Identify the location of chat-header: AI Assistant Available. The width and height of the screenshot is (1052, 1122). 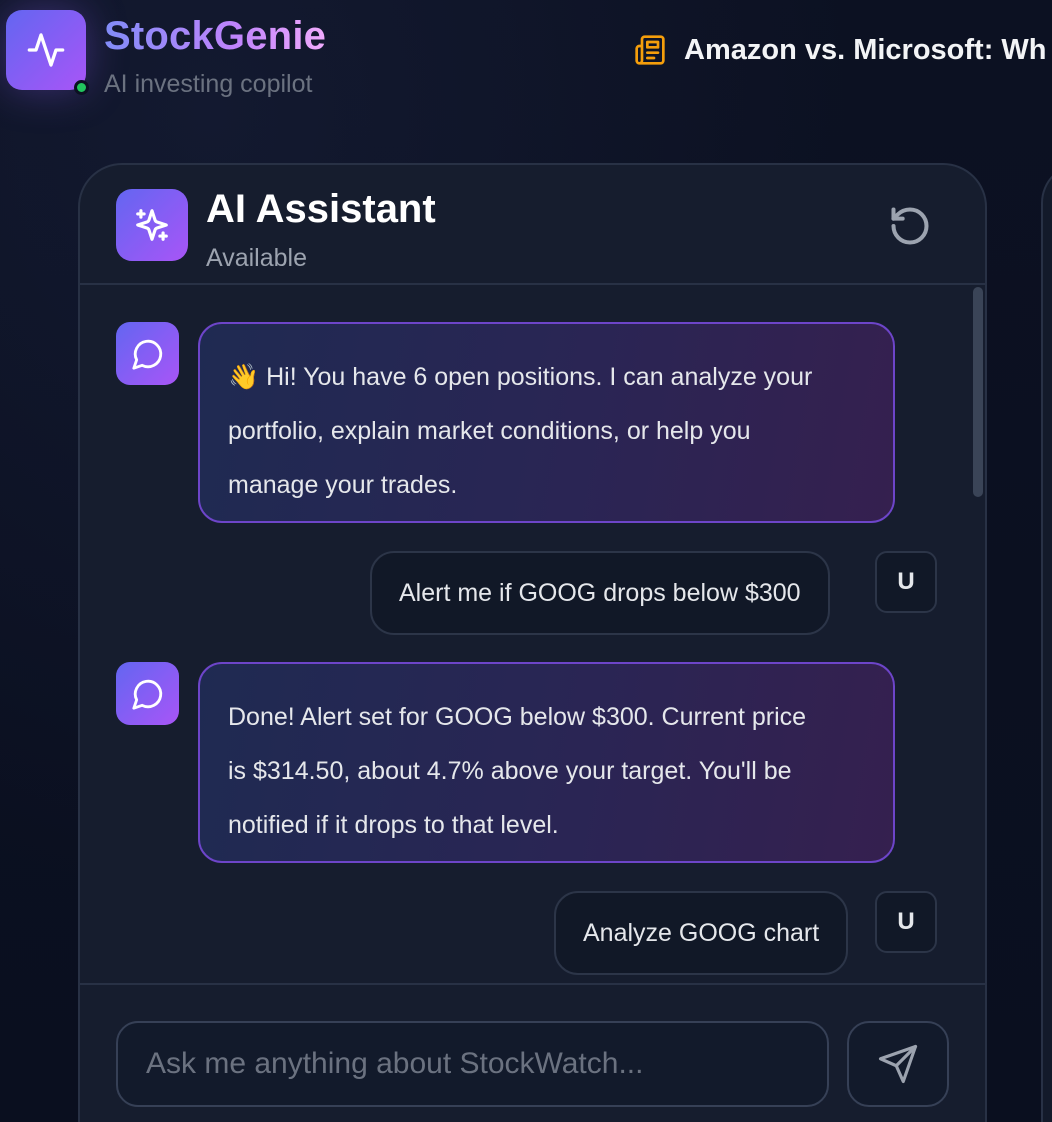
(532, 225).